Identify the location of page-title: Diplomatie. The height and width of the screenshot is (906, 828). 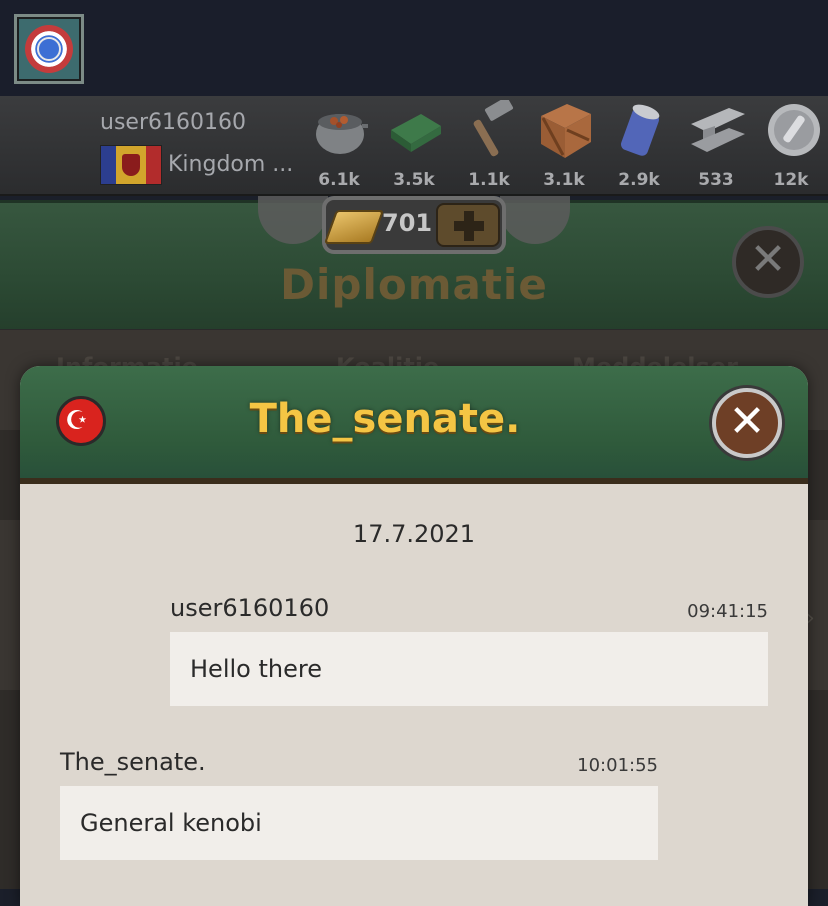
(414, 284).